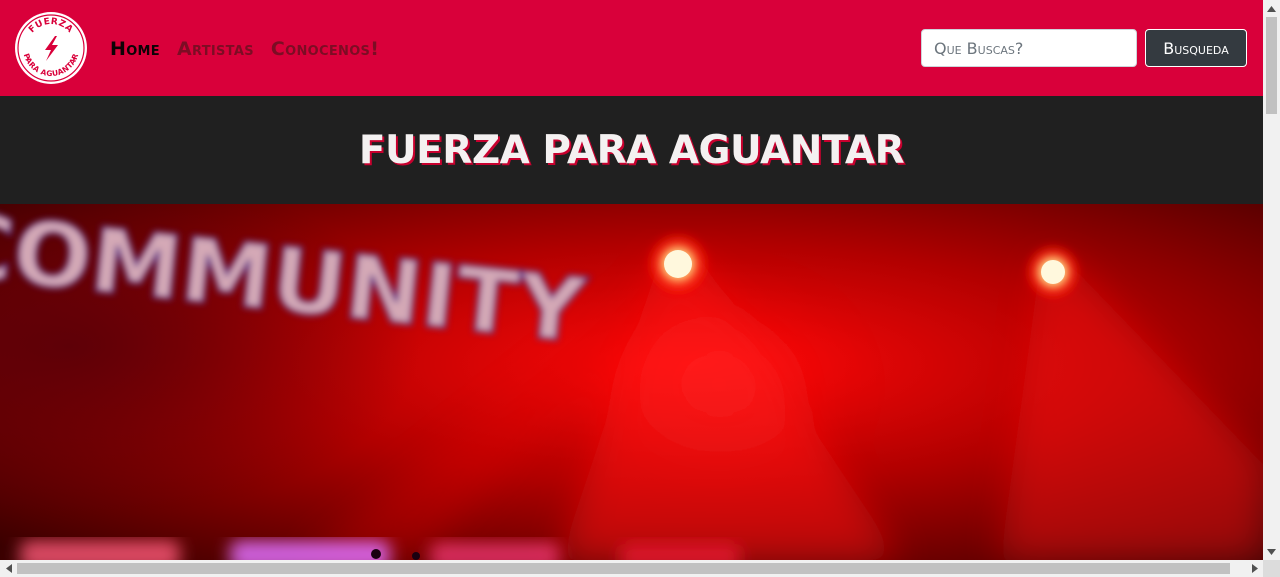  What do you see at coordinates (1271, 65) in the screenshot?
I see `vertical-scroll-thumb` at bounding box center [1271, 65].